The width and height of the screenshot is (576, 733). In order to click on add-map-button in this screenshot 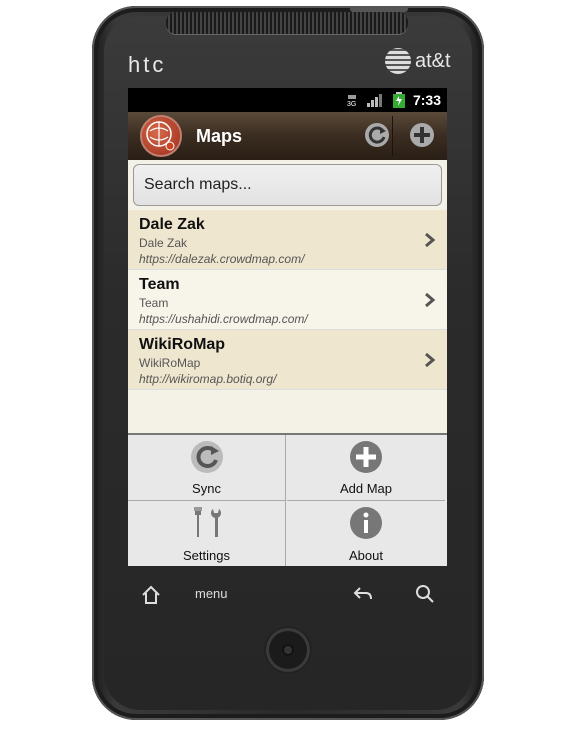, I will do `click(422, 135)`.